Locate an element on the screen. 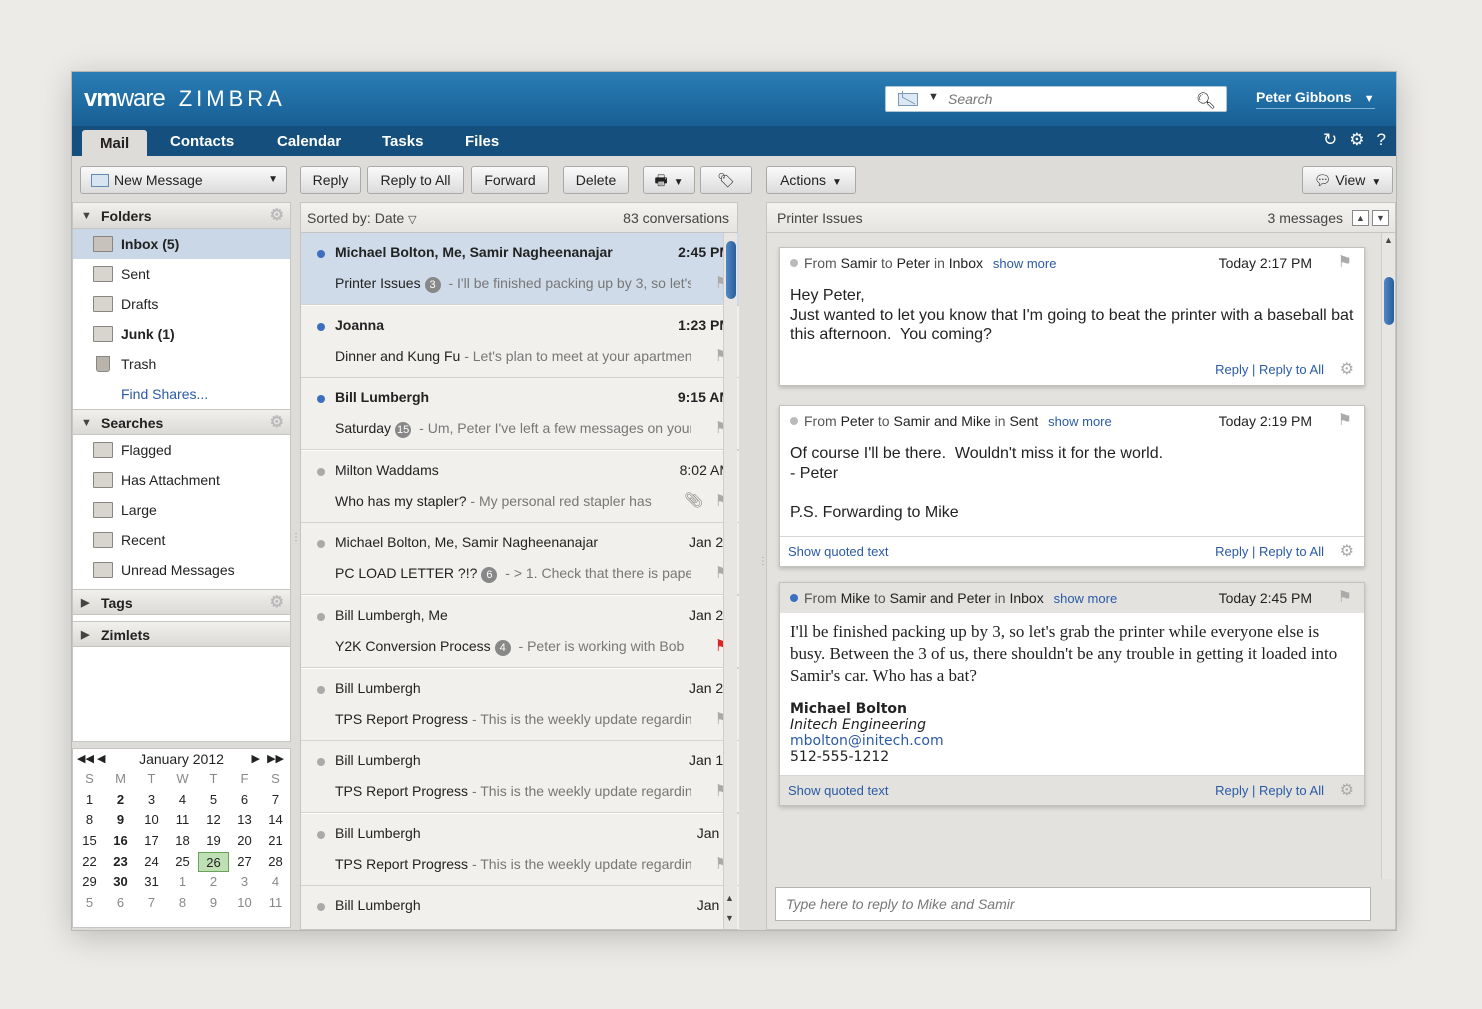 This screenshot has width=1482, height=1009. scrollbar-thumb is located at coordinates (1389, 301).